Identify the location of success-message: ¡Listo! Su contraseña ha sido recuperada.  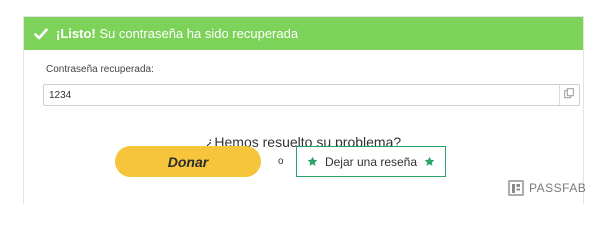
(177, 33).